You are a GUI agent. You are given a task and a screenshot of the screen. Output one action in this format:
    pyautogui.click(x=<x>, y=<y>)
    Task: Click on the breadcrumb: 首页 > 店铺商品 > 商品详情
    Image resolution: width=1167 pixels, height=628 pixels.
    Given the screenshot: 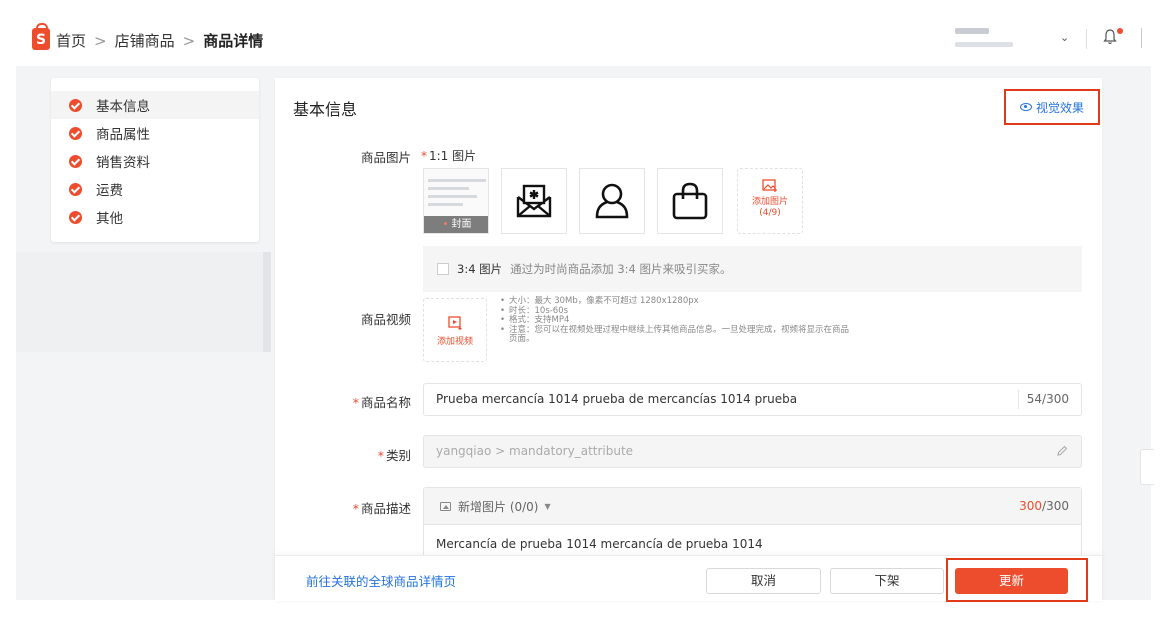 What is the action you would take?
    pyautogui.click(x=159, y=40)
    